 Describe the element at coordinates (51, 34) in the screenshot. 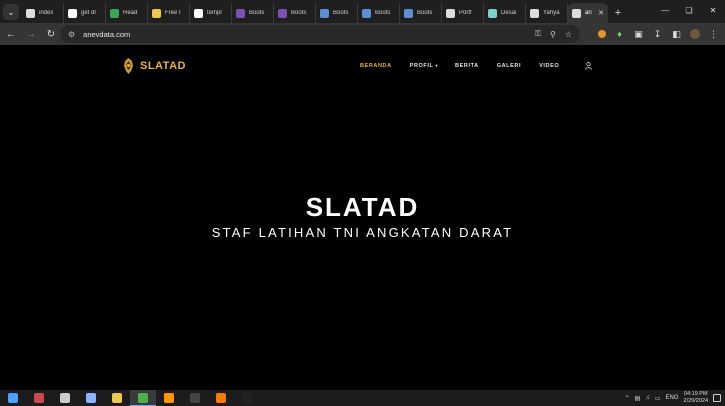

I see `reload-button: ↻` at that location.